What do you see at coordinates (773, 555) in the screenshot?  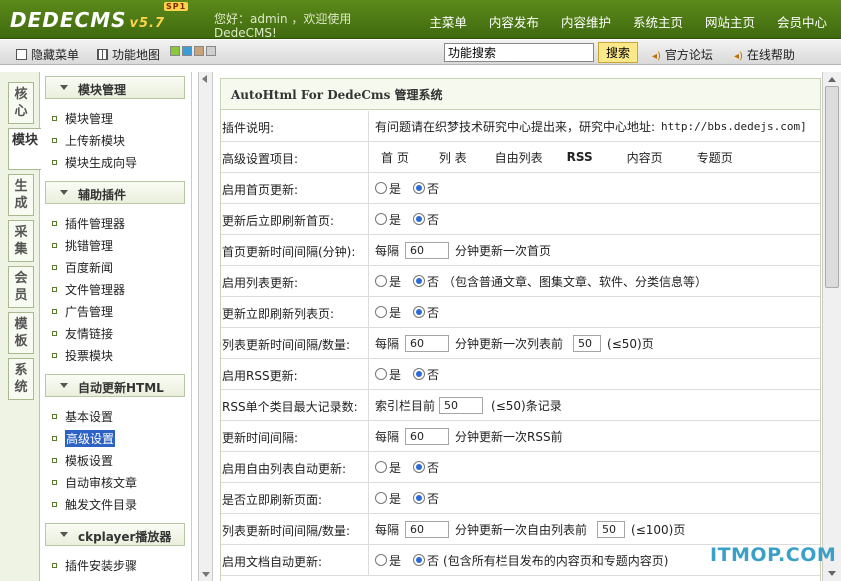 I see `watermark: ITMOP.COM` at bounding box center [773, 555].